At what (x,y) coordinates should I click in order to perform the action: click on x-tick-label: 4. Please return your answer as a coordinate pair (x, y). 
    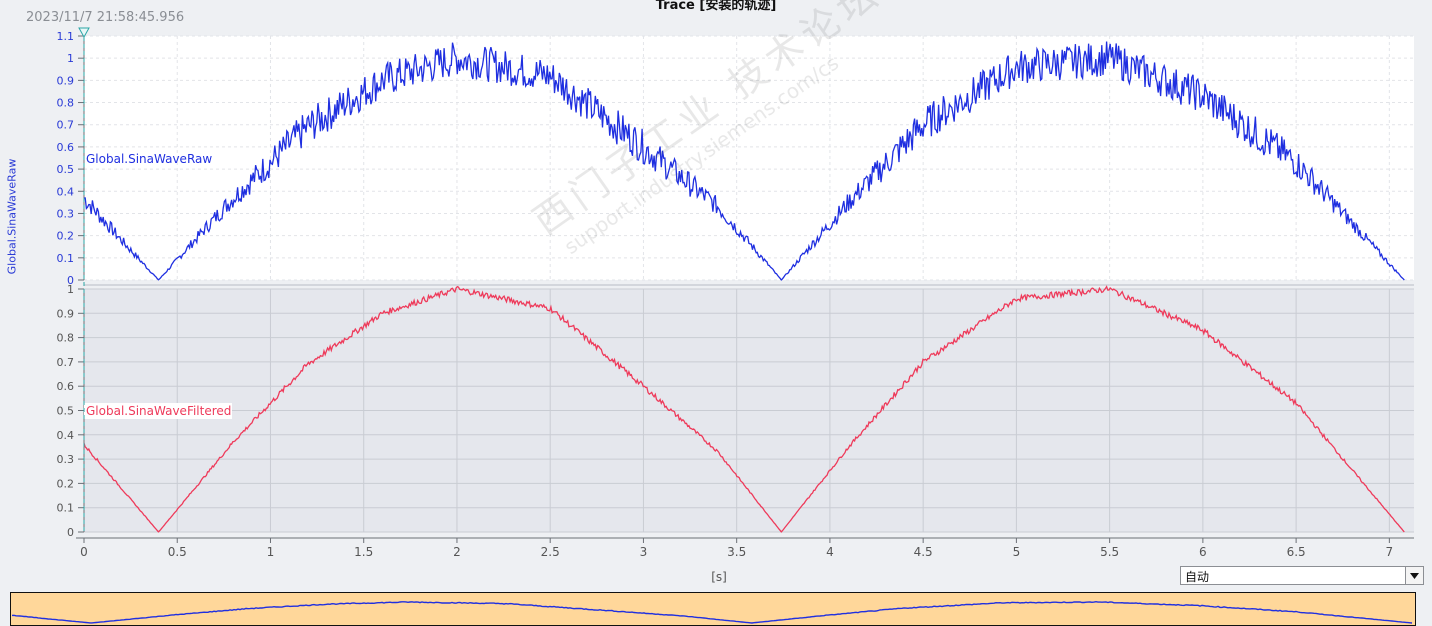
    Looking at the image, I should click on (830, 552).